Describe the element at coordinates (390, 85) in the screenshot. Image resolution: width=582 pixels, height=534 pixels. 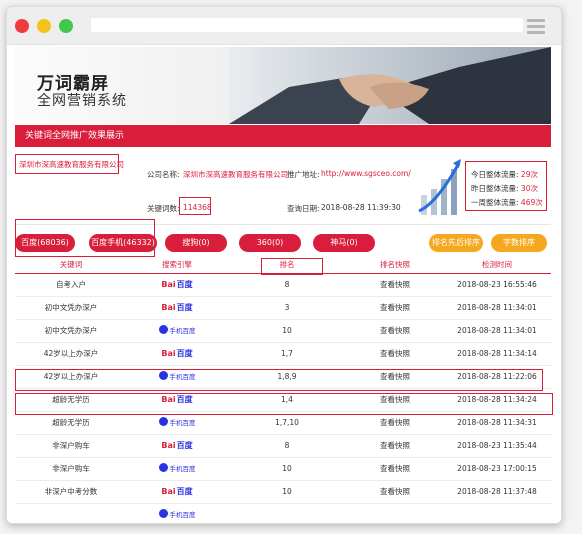
I see `handshake-image` at that location.